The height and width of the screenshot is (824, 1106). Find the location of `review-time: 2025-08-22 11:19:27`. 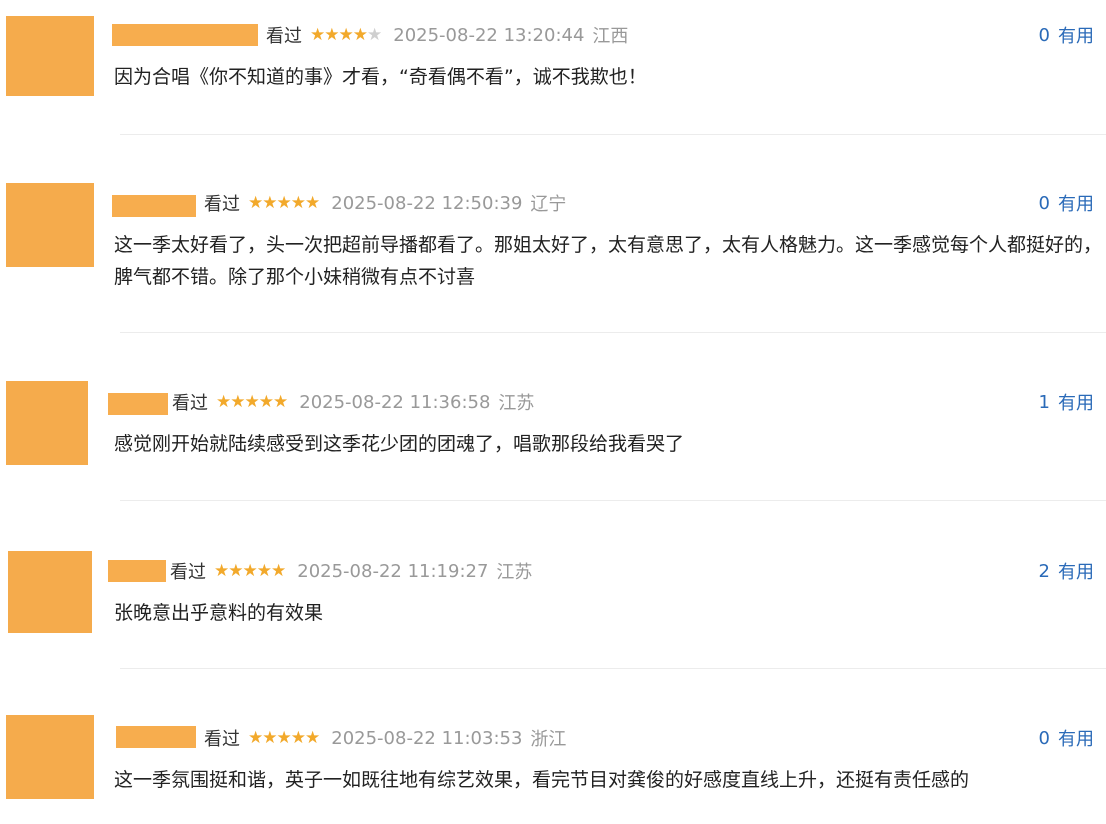

review-time: 2025-08-22 11:19:27 is located at coordinates (393, 571).